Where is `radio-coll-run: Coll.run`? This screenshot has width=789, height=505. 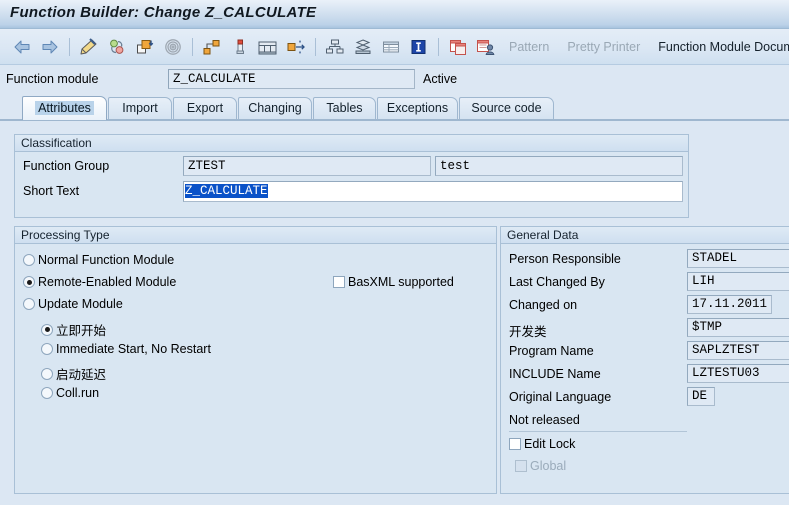
radio-coll-run: Coll.run is located at coordinates (70, 393).